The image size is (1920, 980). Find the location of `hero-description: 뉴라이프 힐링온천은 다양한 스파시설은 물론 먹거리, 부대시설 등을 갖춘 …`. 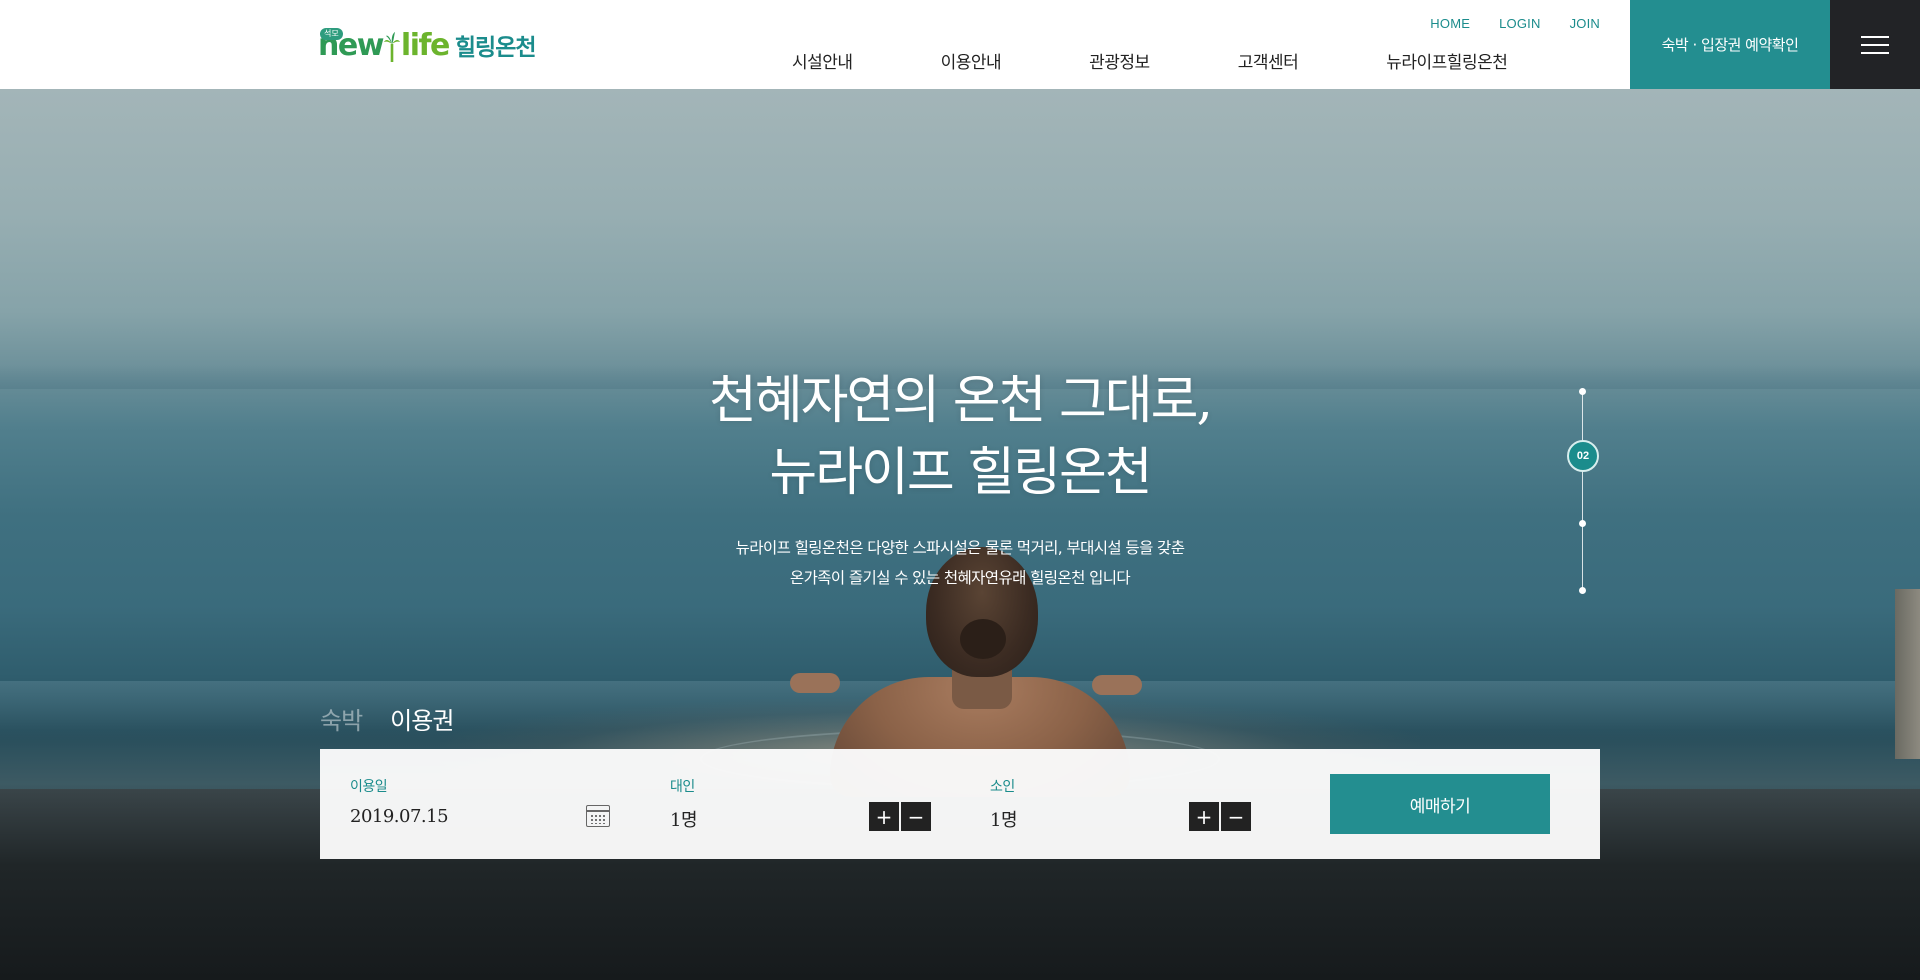

hero-description: 뉴라이프 힐링온천은 다양한 스파시설은 물론 먹거리, 부대시설 등을 갖춘 … is located at coordinates (960, 563).